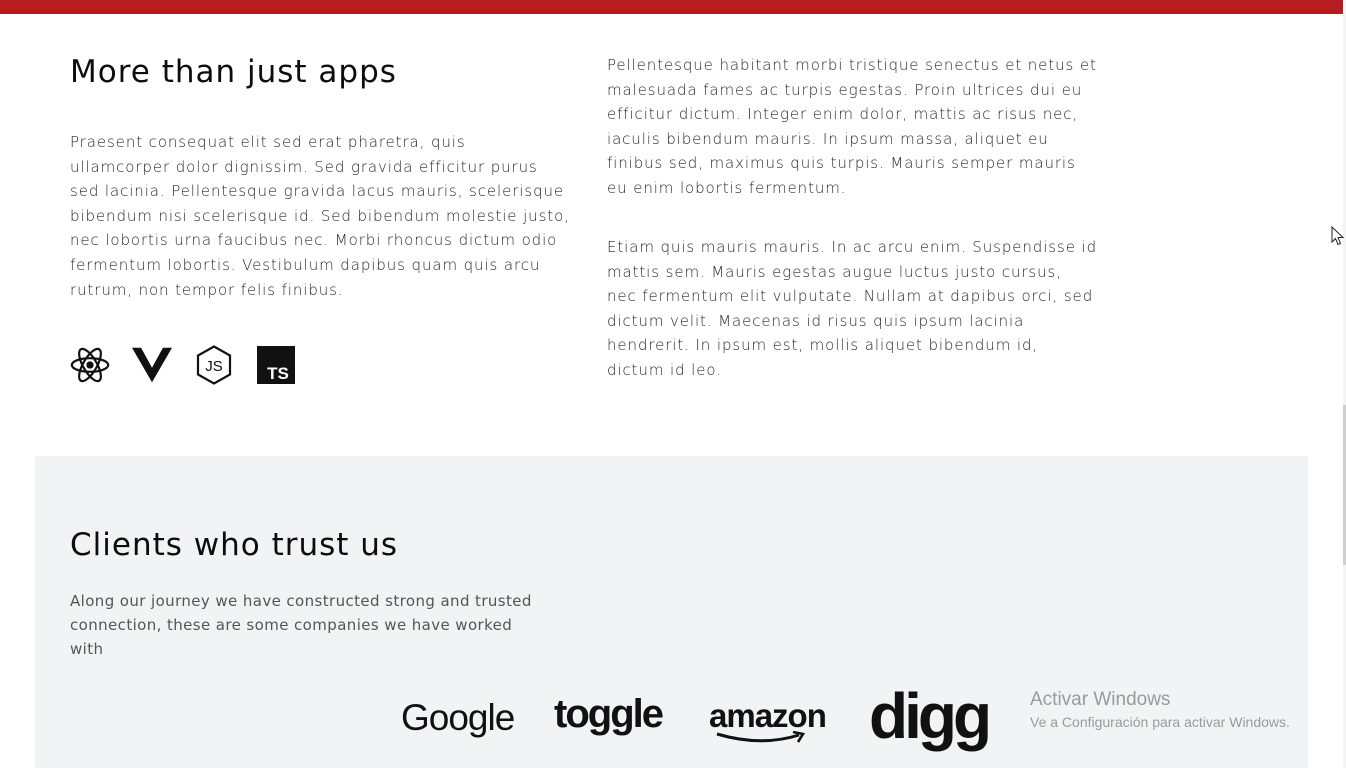  What do you see at coordinates (278, 373) in the screenshot?
I see `svg-text: TS` at bounding box center [278, 373].